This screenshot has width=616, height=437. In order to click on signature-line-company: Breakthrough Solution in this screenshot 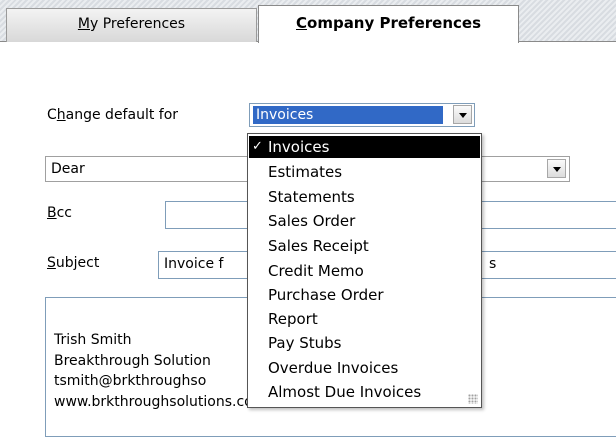, I will do `click(132, 361)`.